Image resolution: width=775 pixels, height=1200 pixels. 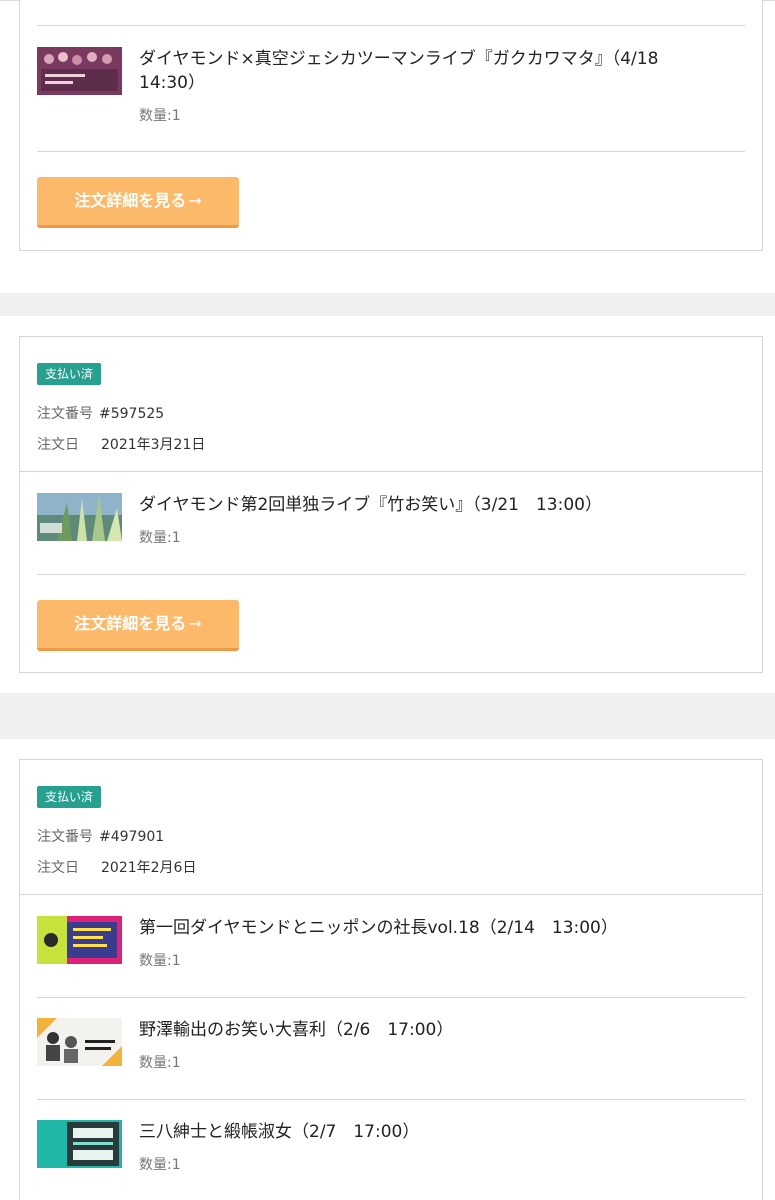 I want to click on item-title: ダイヤモンド×真空ジェシカツーマンライブ『ガクカワマタ』（4/18 14:30）, so click(x=419, y=71).